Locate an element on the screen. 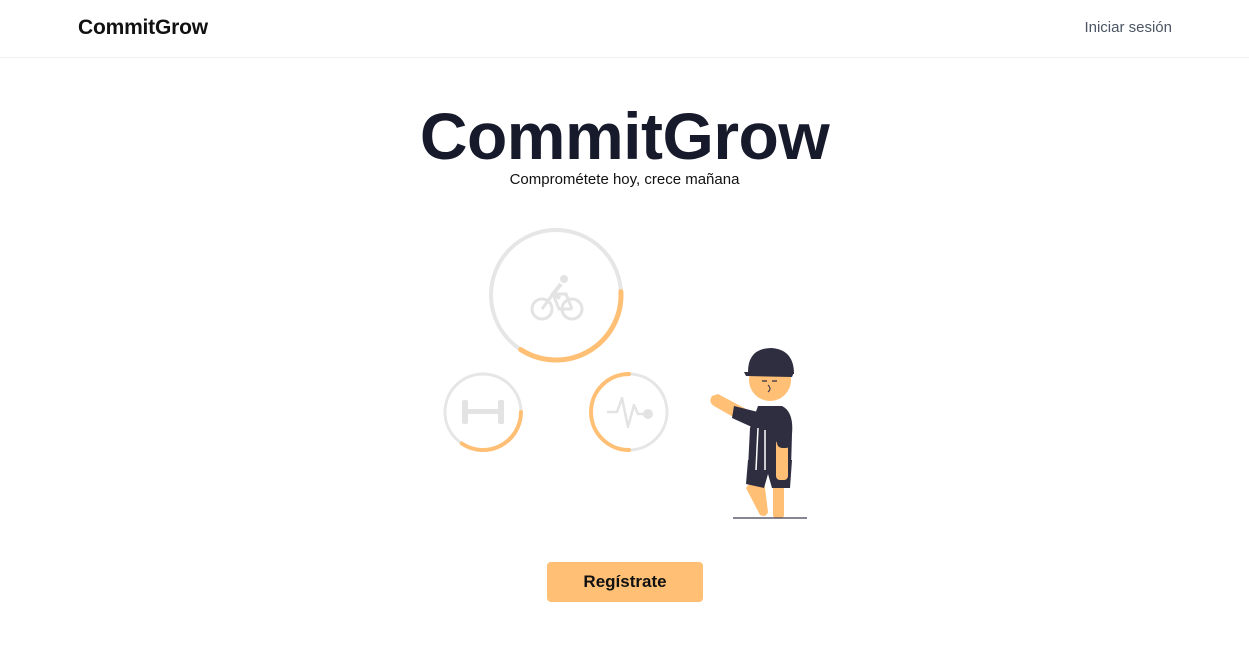 The image size is (1249, 655). hero-title: CommitGrow is located at coordinates (624, 136).